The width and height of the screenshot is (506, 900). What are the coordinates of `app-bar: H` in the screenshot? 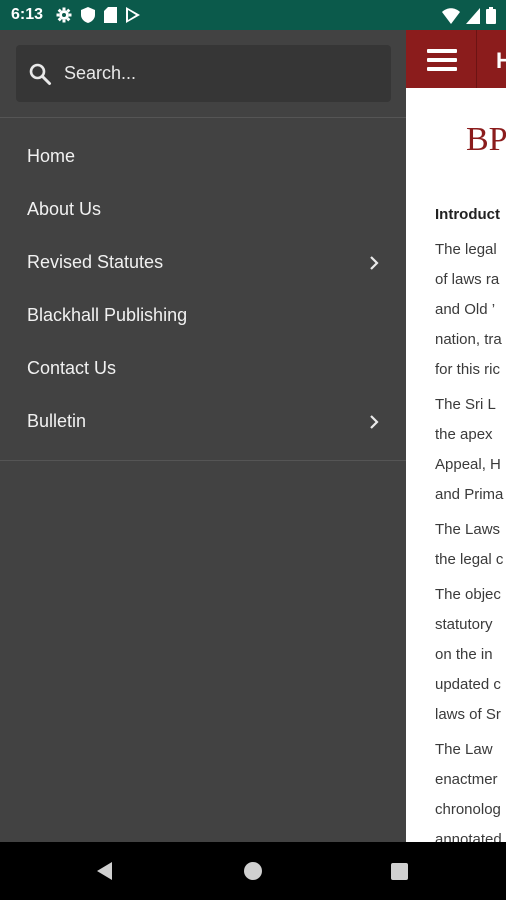 It's located at (456, 59).